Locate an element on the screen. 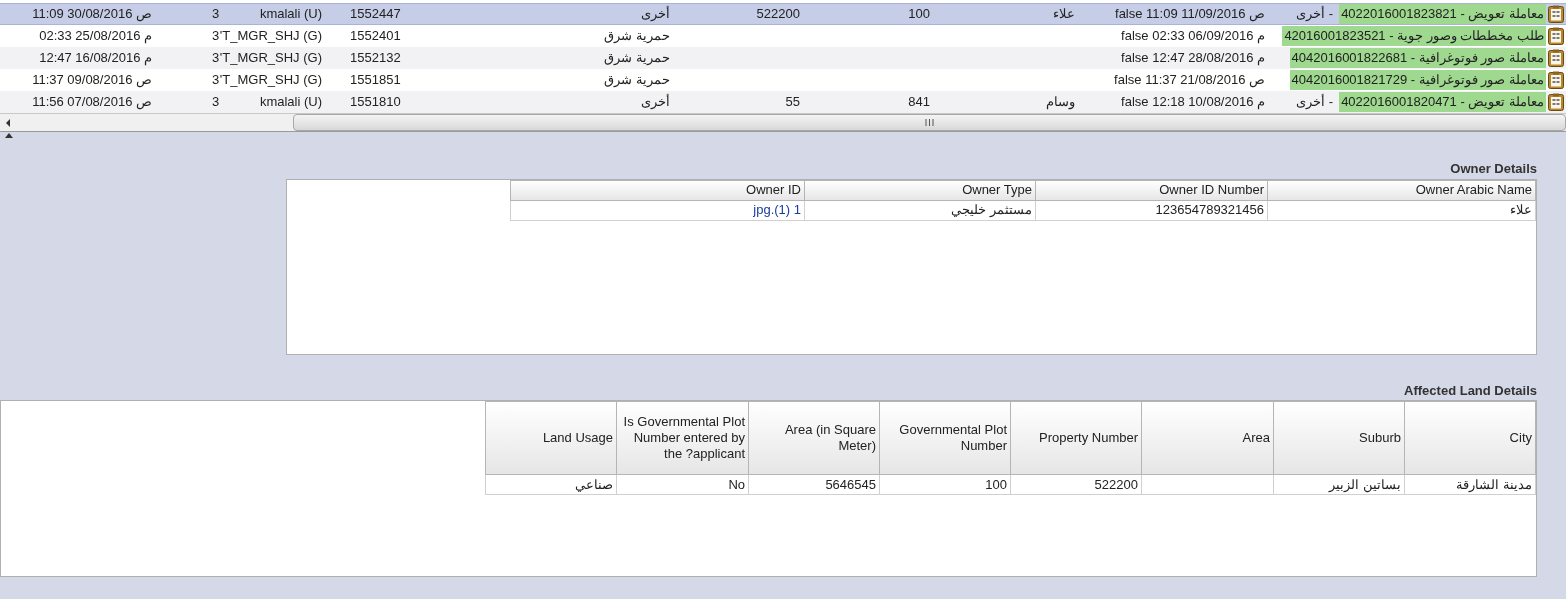 Image resolution: width=1566 pixels, height=599 pixels. column-header: City is located at coordinates (1470, 438).